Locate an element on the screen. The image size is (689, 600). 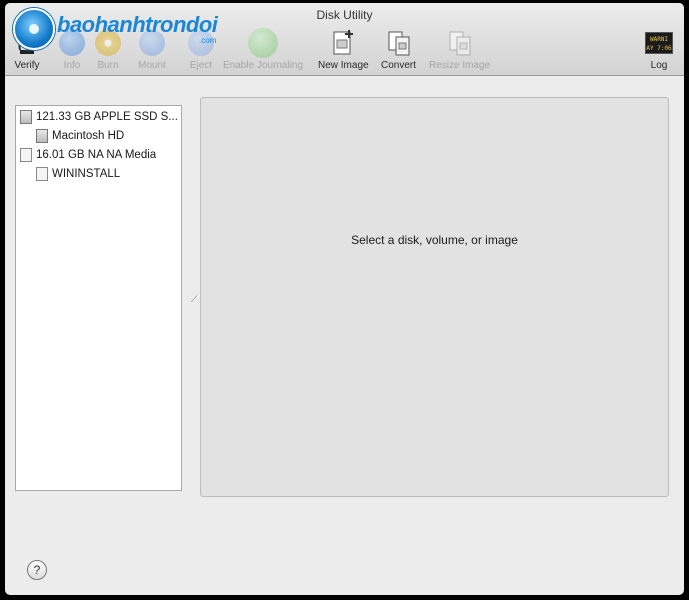
mount-label: Mount is located at coordinates (152, 65).